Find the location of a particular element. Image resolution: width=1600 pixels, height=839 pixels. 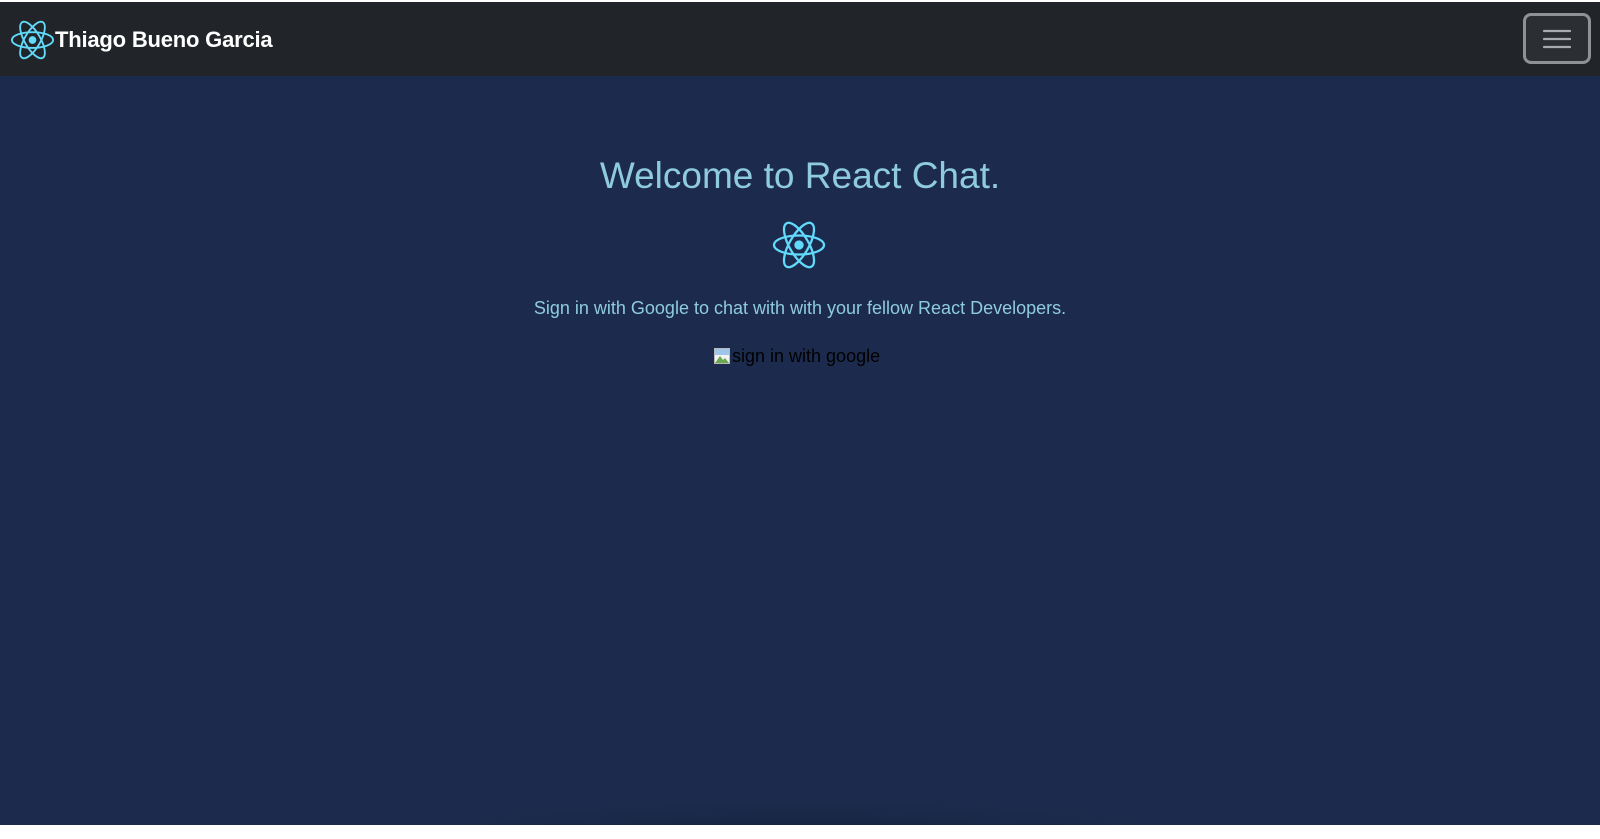

brand-link: Thiago Bueno Garcia is located at coordinates (141, 40).